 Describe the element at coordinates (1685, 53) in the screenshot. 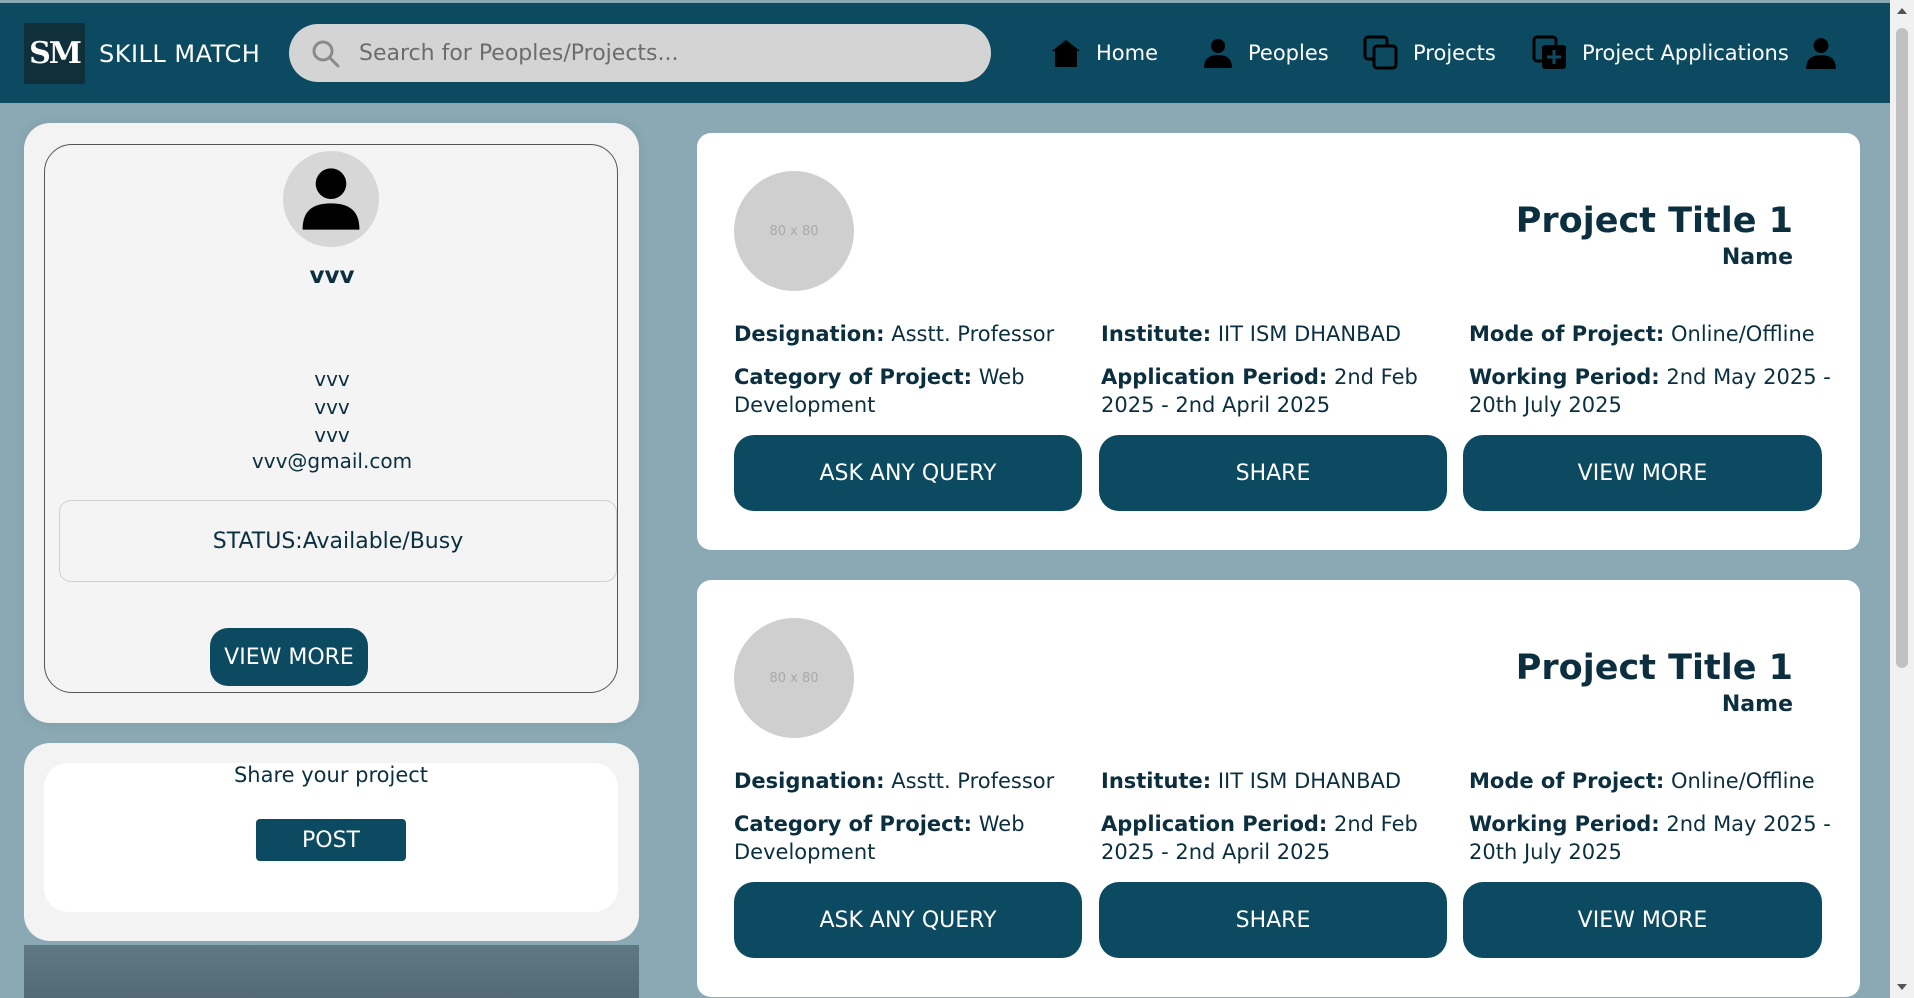

I see `nav-project-applications-label: Project Applications` at that location.